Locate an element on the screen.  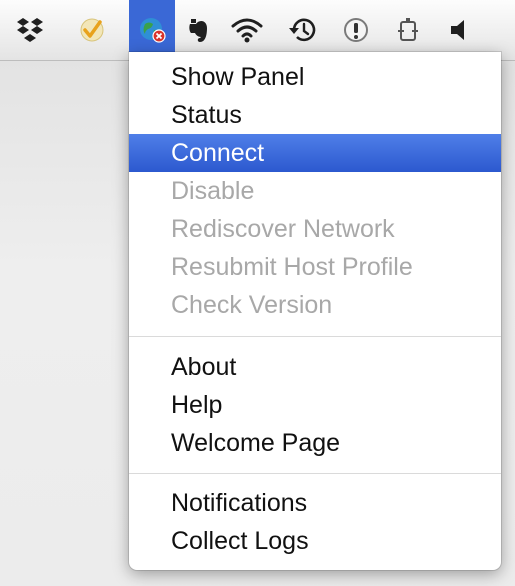
time-machine-icon is located at coordinates (303, 30).